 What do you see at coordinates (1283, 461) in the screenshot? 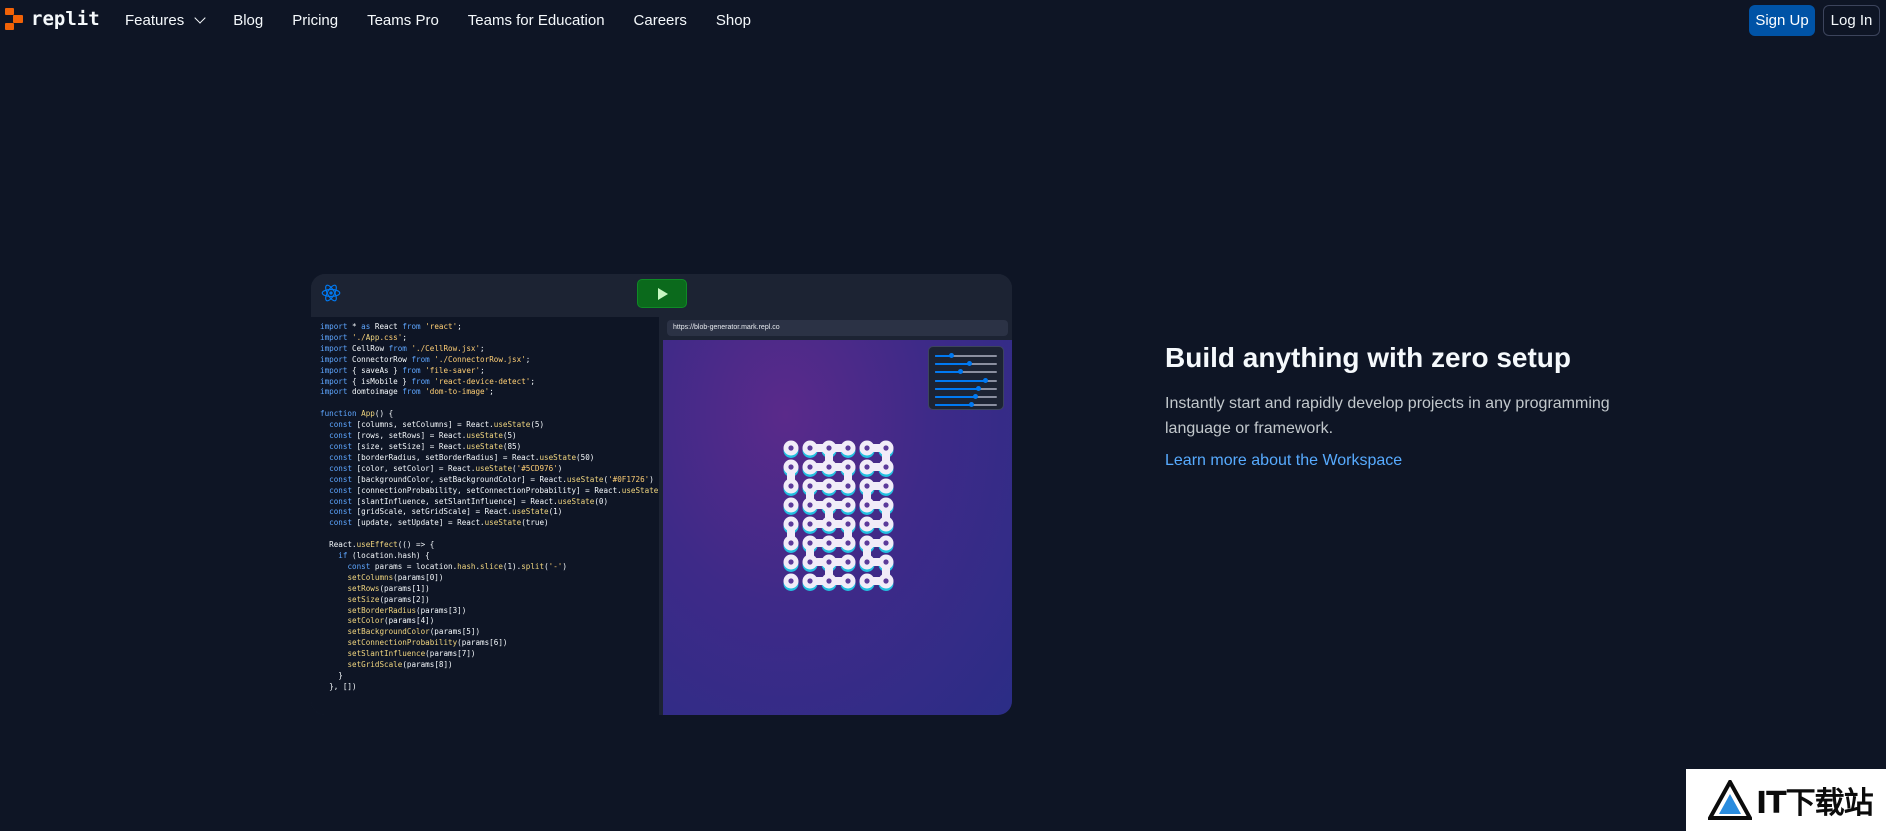
I see `learn-more-workspace-link: Learn more about the Workspace` at bounding box center [1283, 461].